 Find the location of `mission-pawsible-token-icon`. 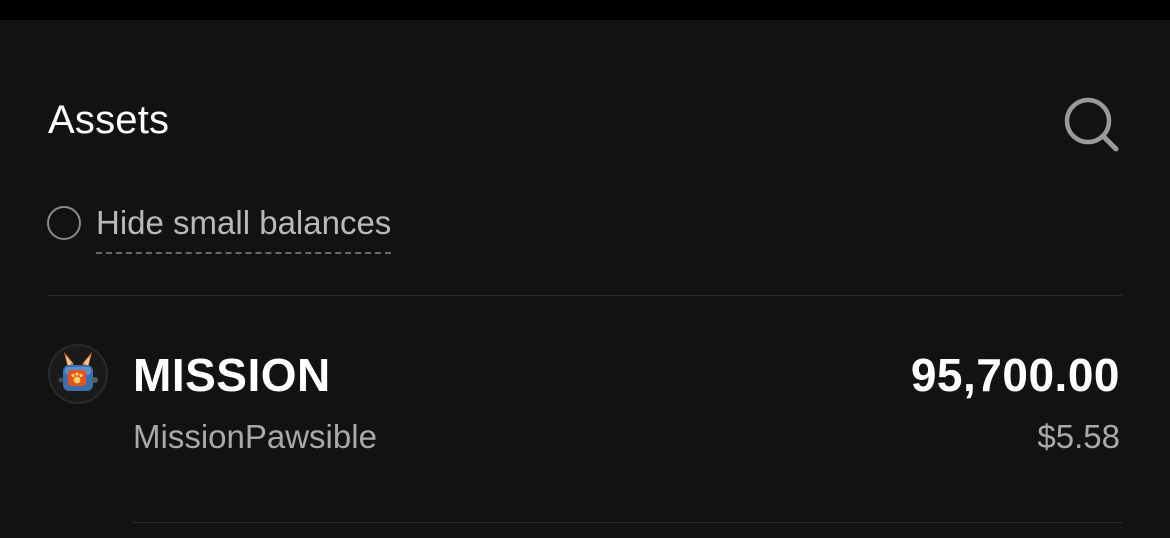

mission-pawsible-token-icon is located at coordinates (78, 374).